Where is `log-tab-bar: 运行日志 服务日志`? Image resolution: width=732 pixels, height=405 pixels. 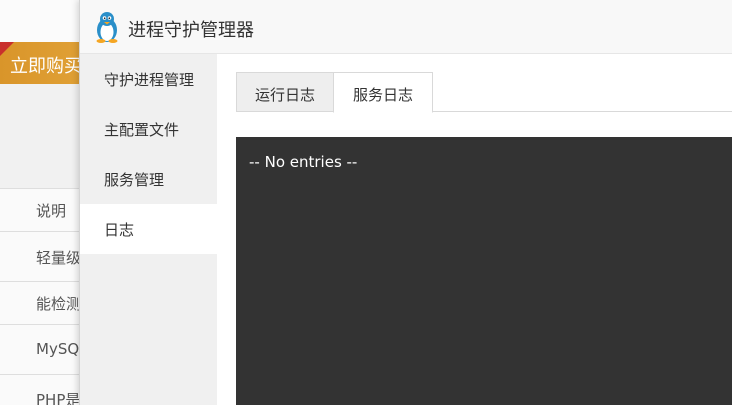 log-tab-bar: 运行日志 服务日志 is located at coordinates (484, 92).